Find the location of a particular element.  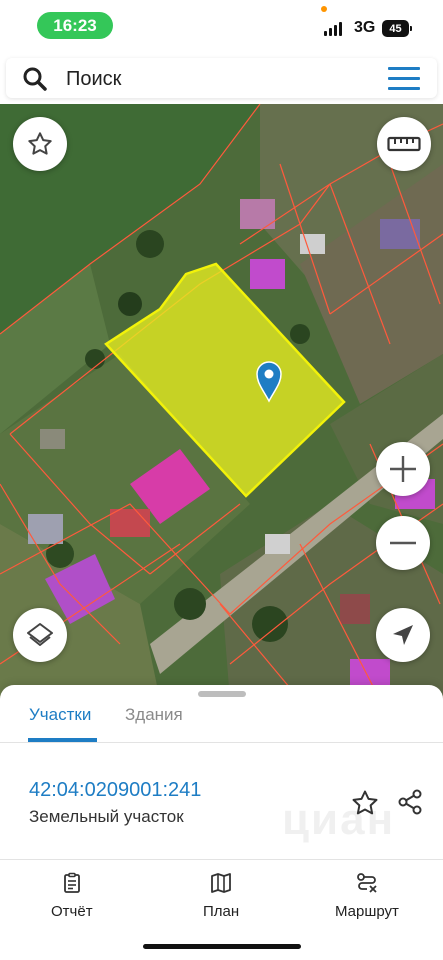

cadastral-number-link: 42:04:0209001:241 is located at coordinates (115, 790).